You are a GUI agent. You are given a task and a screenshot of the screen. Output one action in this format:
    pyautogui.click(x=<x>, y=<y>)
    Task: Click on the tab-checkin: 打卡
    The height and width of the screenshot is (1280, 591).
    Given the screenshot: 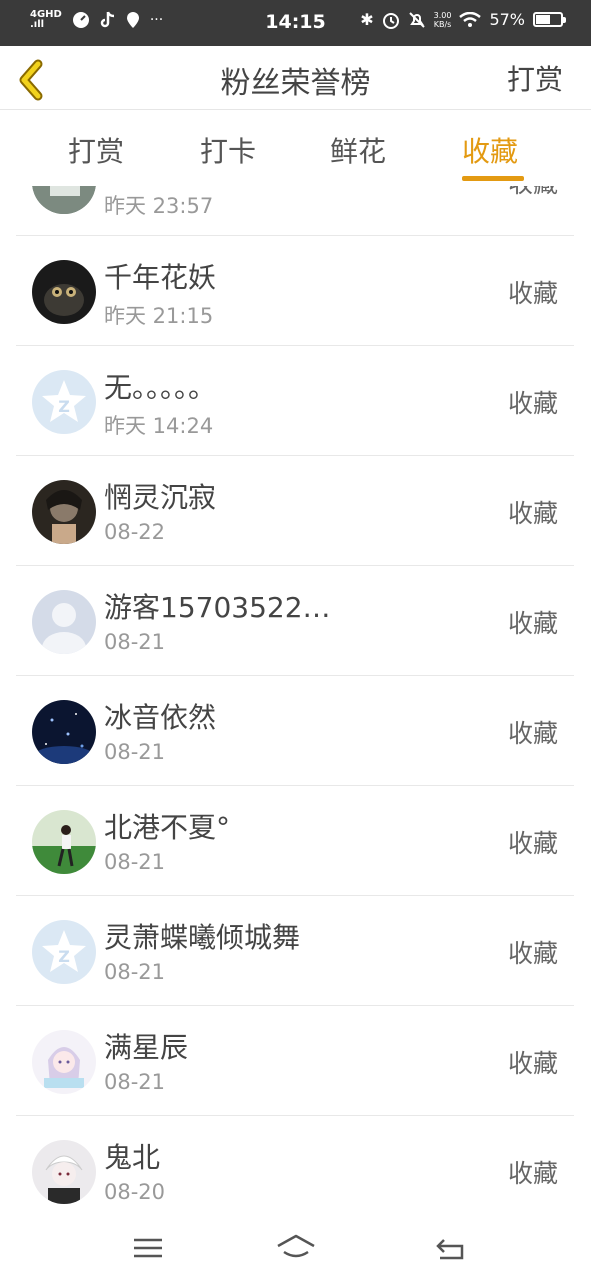 What is the action you would take?
    pyautogui.click(x=228, y=150)
    